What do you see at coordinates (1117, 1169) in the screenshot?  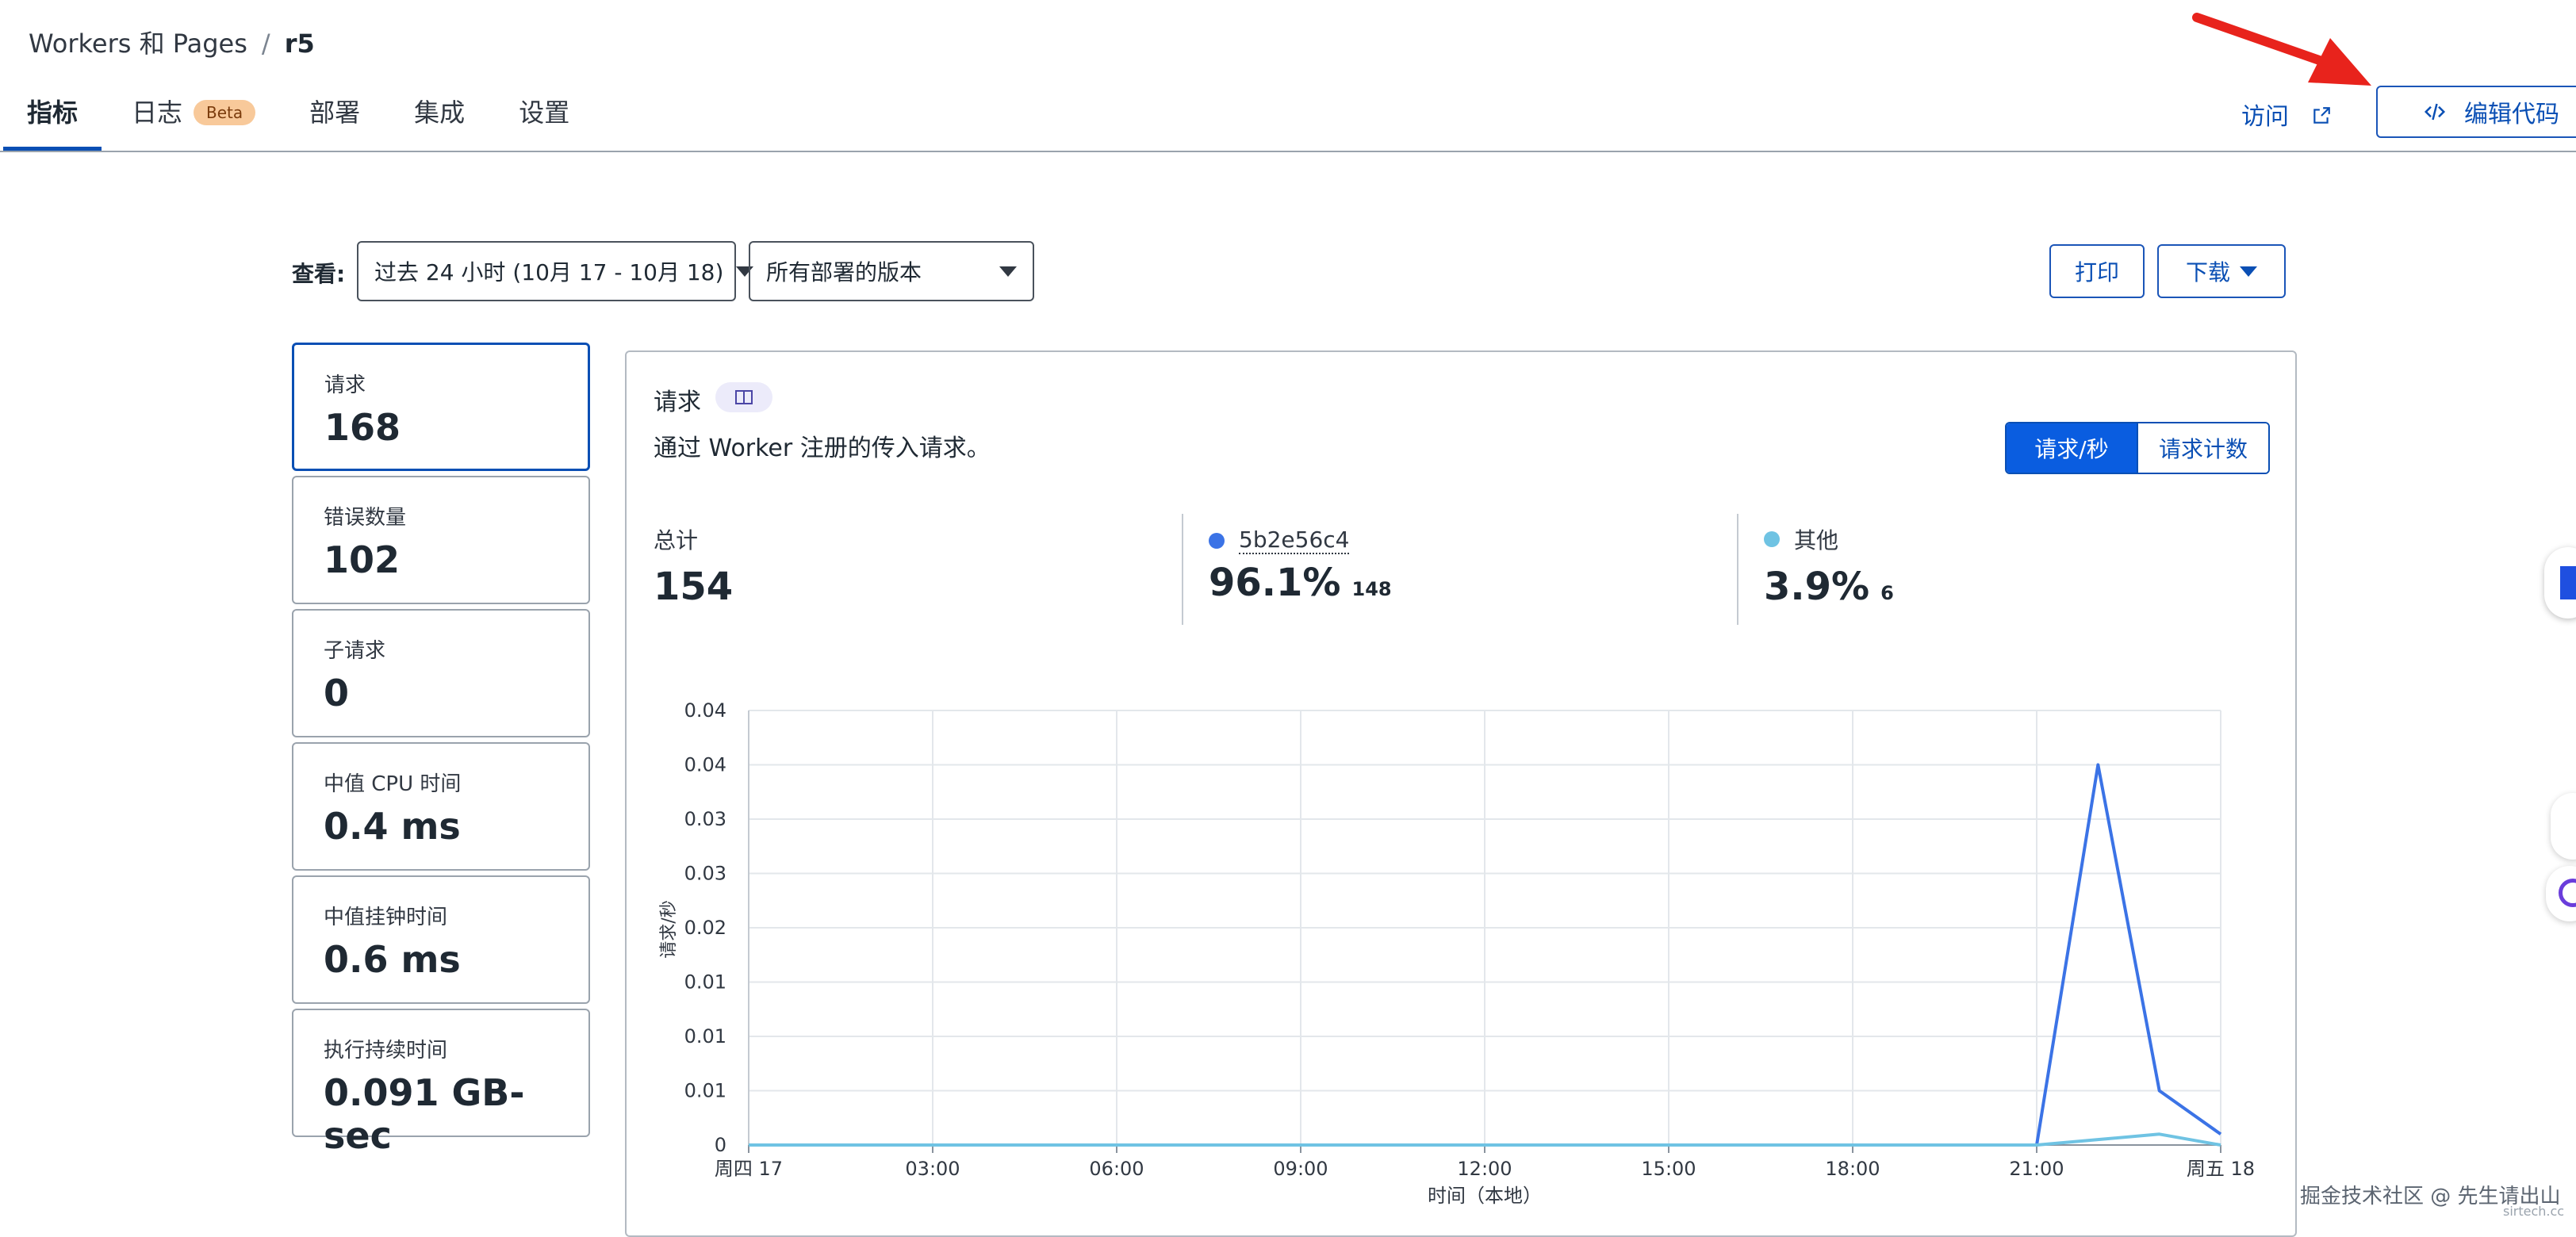 I see `x-tick-label: 06:00` at bounding box center [1117, 1169].